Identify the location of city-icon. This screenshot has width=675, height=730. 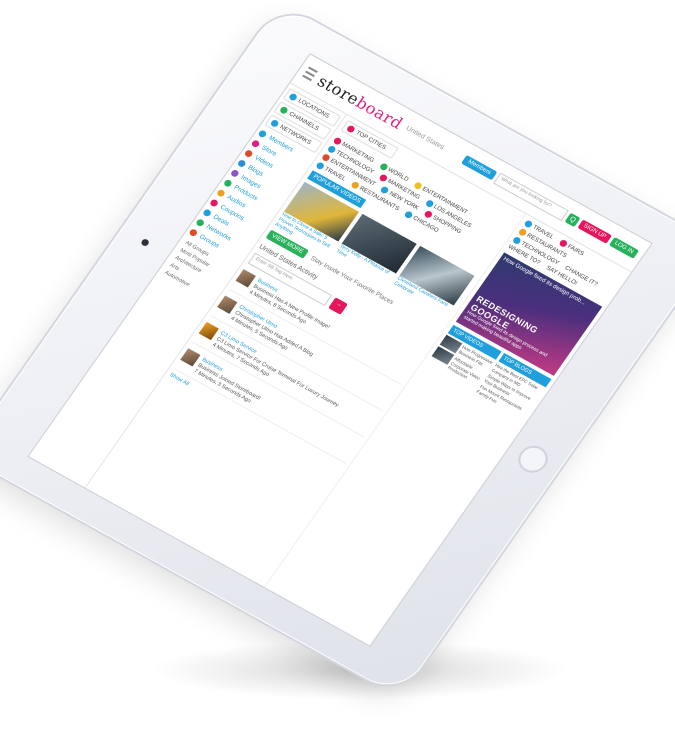
(350, 129).